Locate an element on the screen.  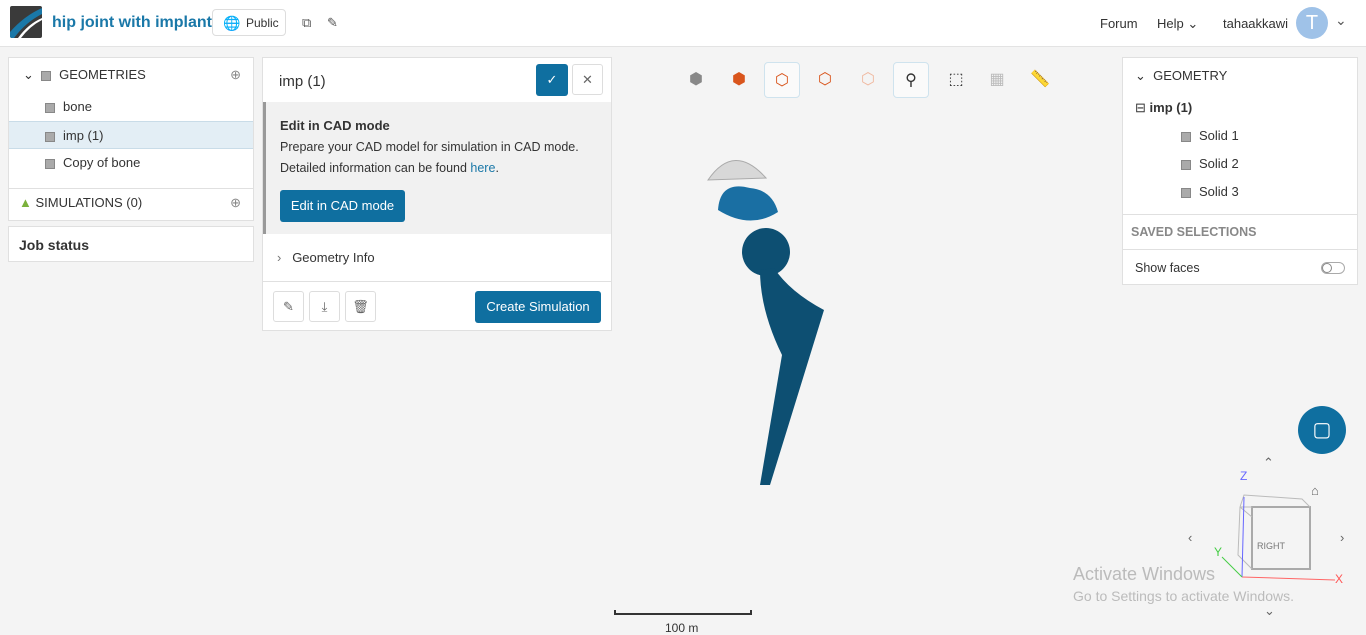
close-icon: ✕ is located at coordinates (587, 79).